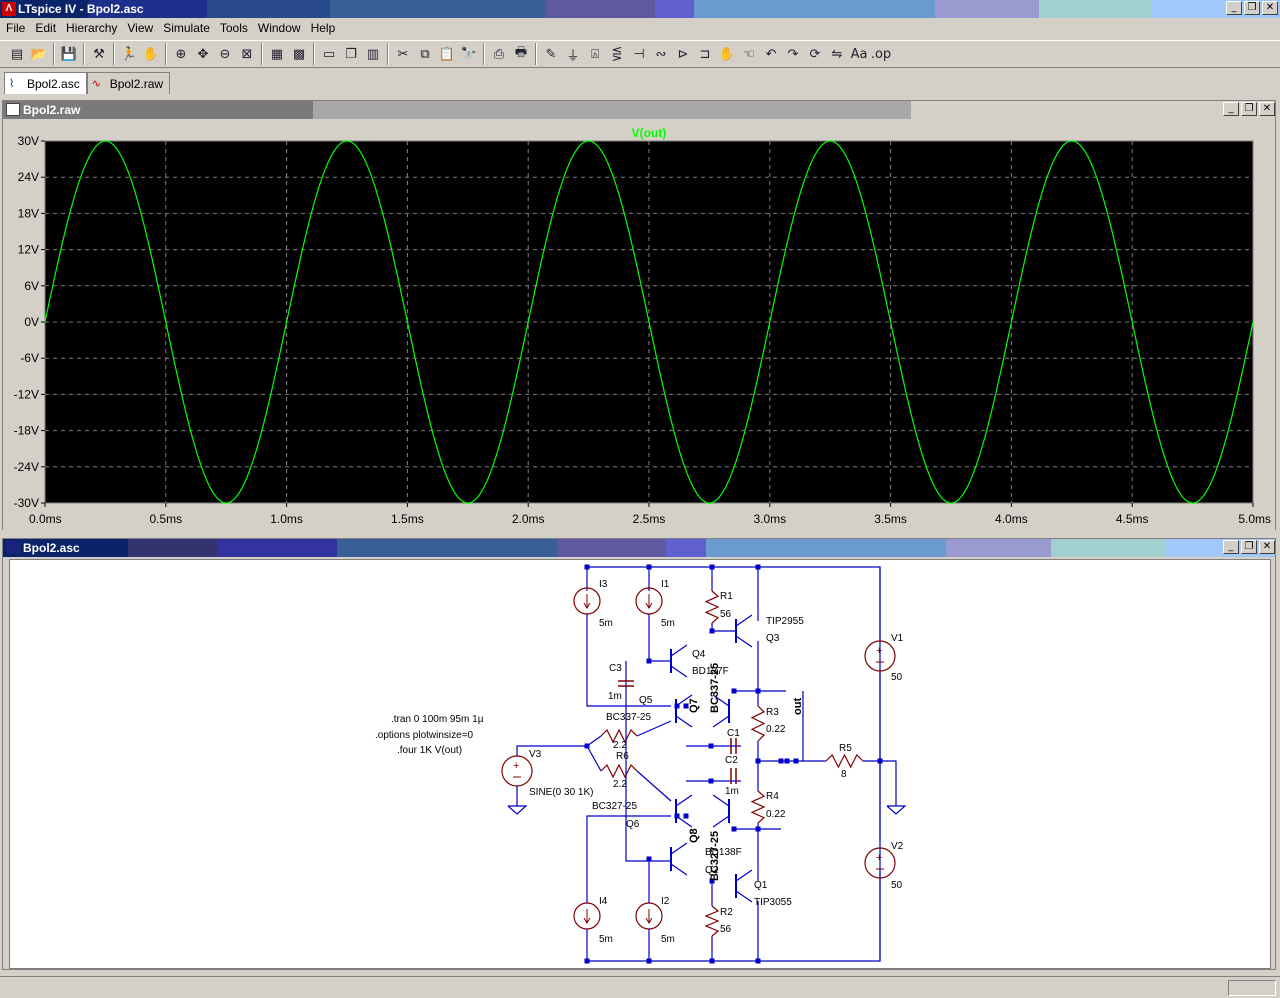  I want to click on q4-transistor, so click(679, 661).